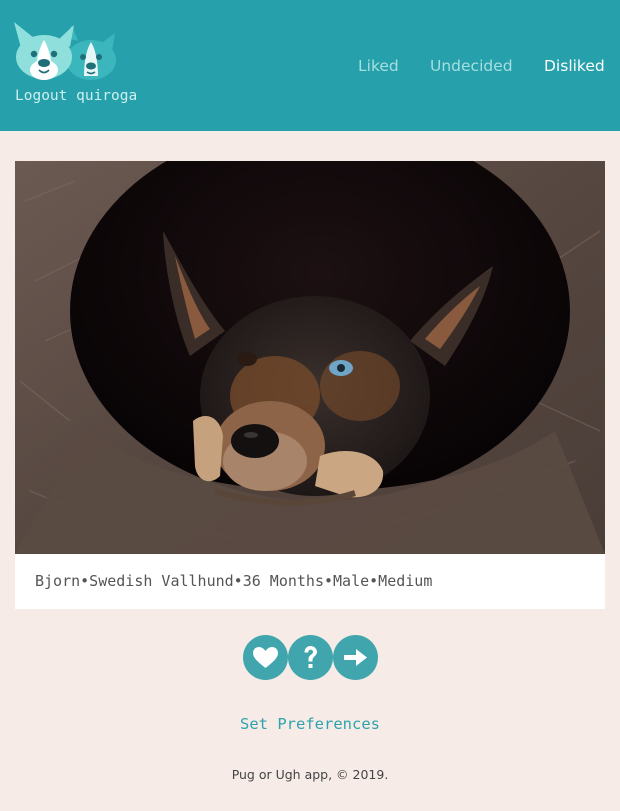  I want to click on action-buttons, so click(311, 657).